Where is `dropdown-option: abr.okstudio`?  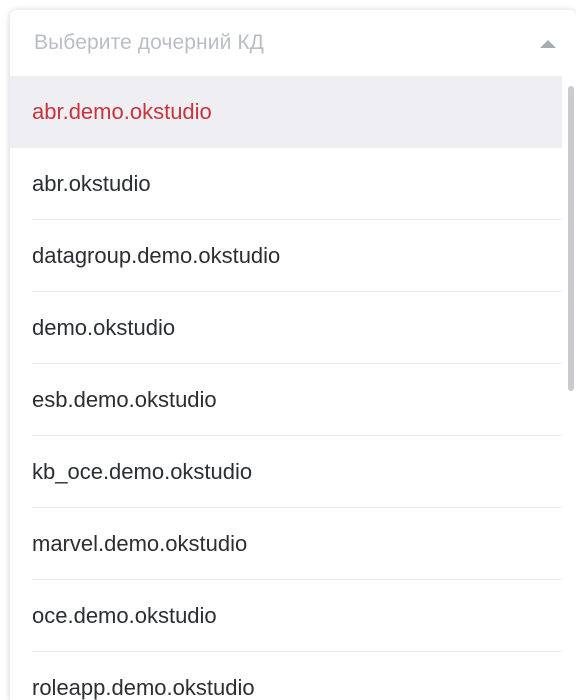 dropdown-option: abr.okstudio is located at coordinates (286, 184).